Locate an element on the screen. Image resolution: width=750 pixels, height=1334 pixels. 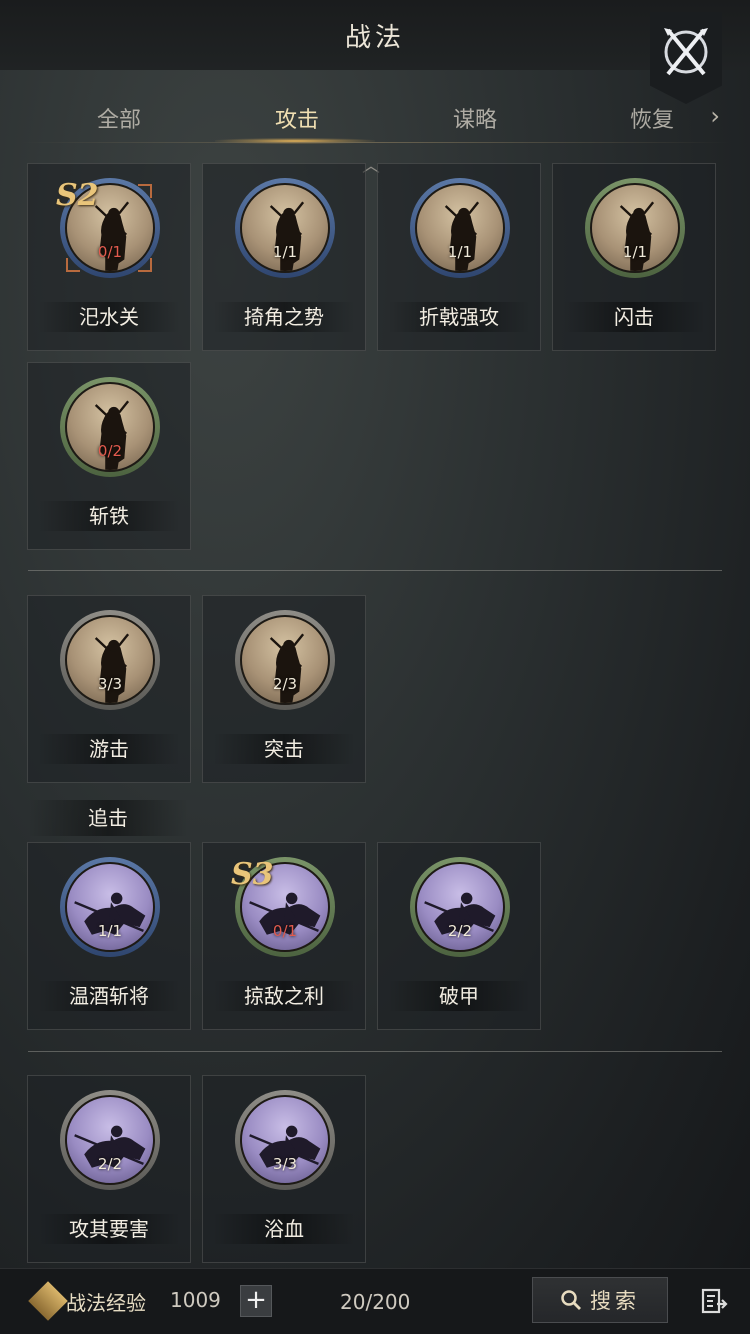
skill-card: 1/1 掎角之势 is located at coordinates (284, 257).